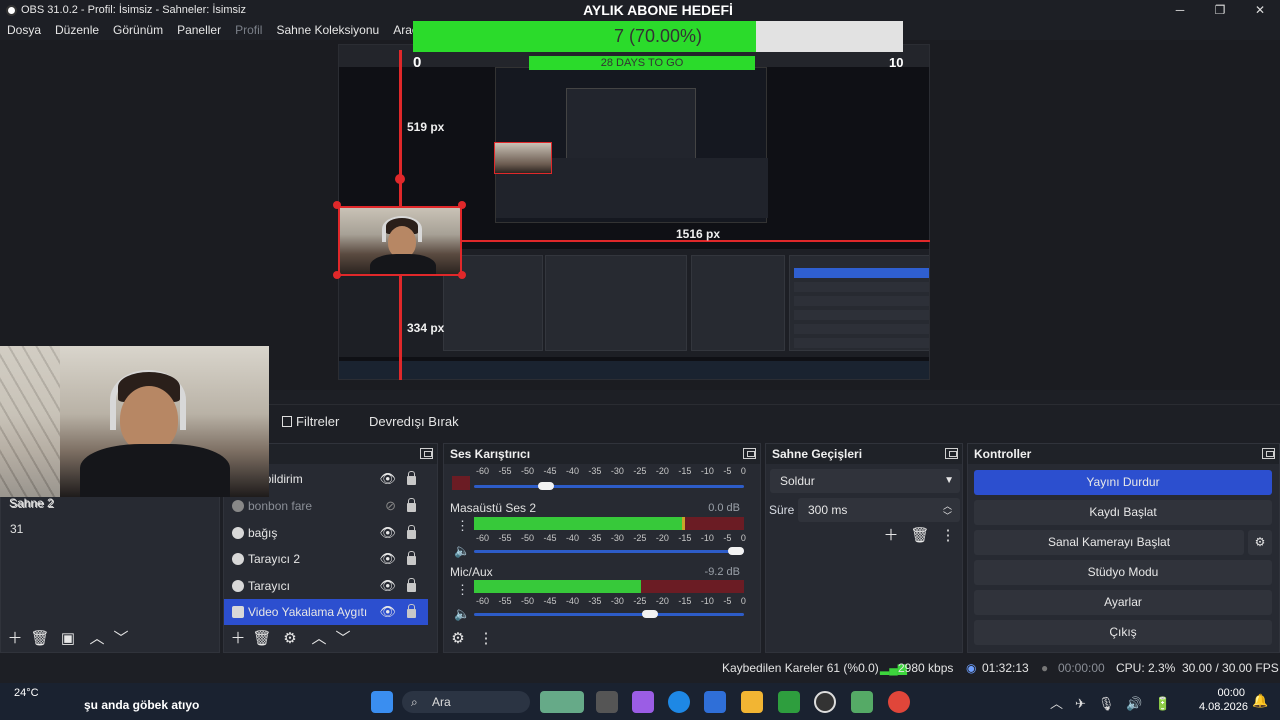 The width and height of the screenshot is (1280, 720). I want to click on advanced-audio-gear-icon: ⚙, so click(458, 639).